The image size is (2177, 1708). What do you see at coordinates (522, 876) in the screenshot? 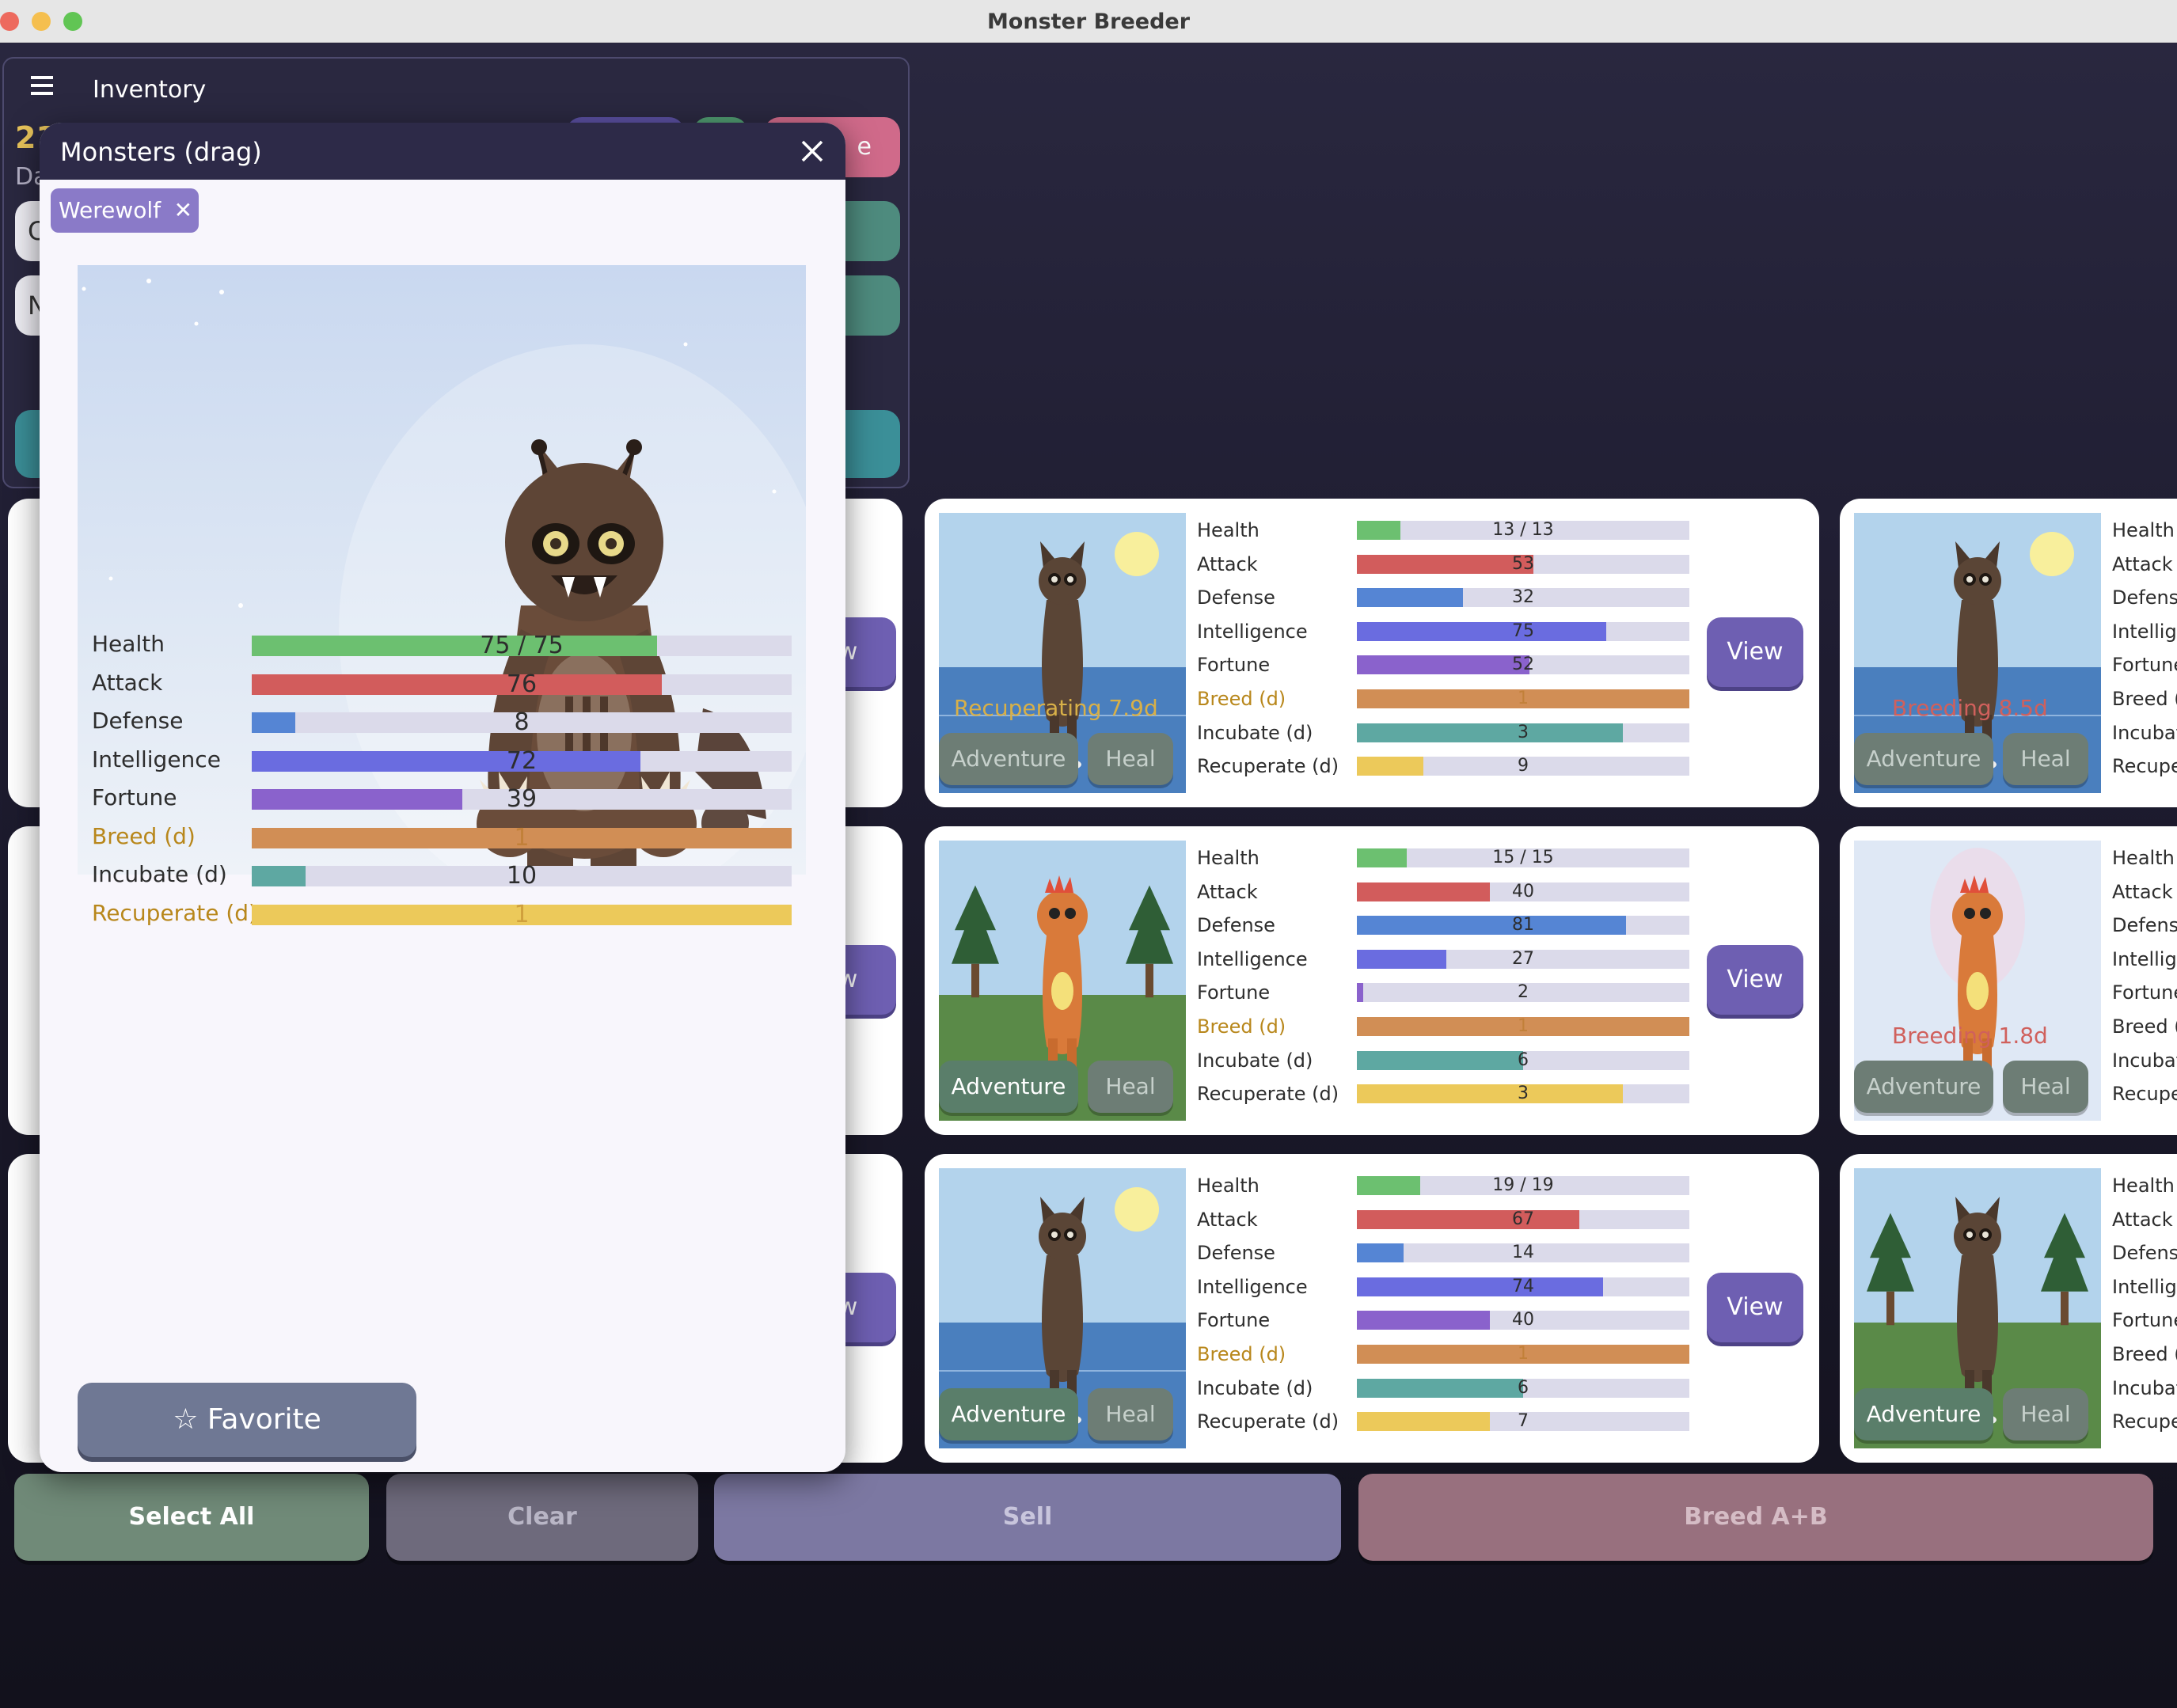
I see `modal-stat-value: 10` at bounding box center [522, 876].